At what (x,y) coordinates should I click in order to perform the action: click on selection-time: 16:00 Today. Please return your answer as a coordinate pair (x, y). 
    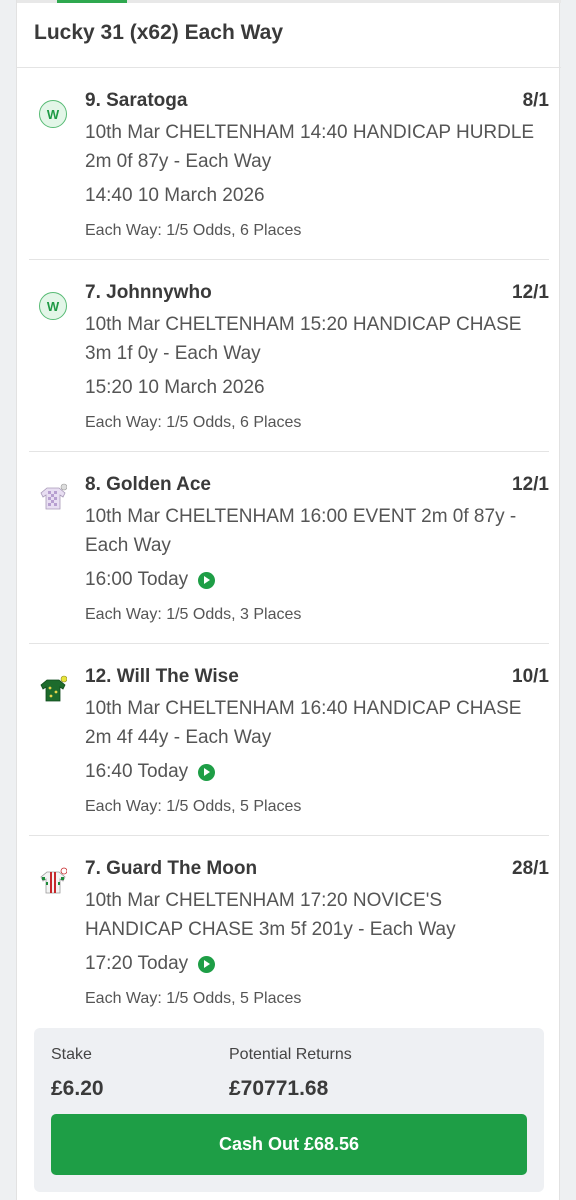
    Looking at the image, I should click on (150, 580).